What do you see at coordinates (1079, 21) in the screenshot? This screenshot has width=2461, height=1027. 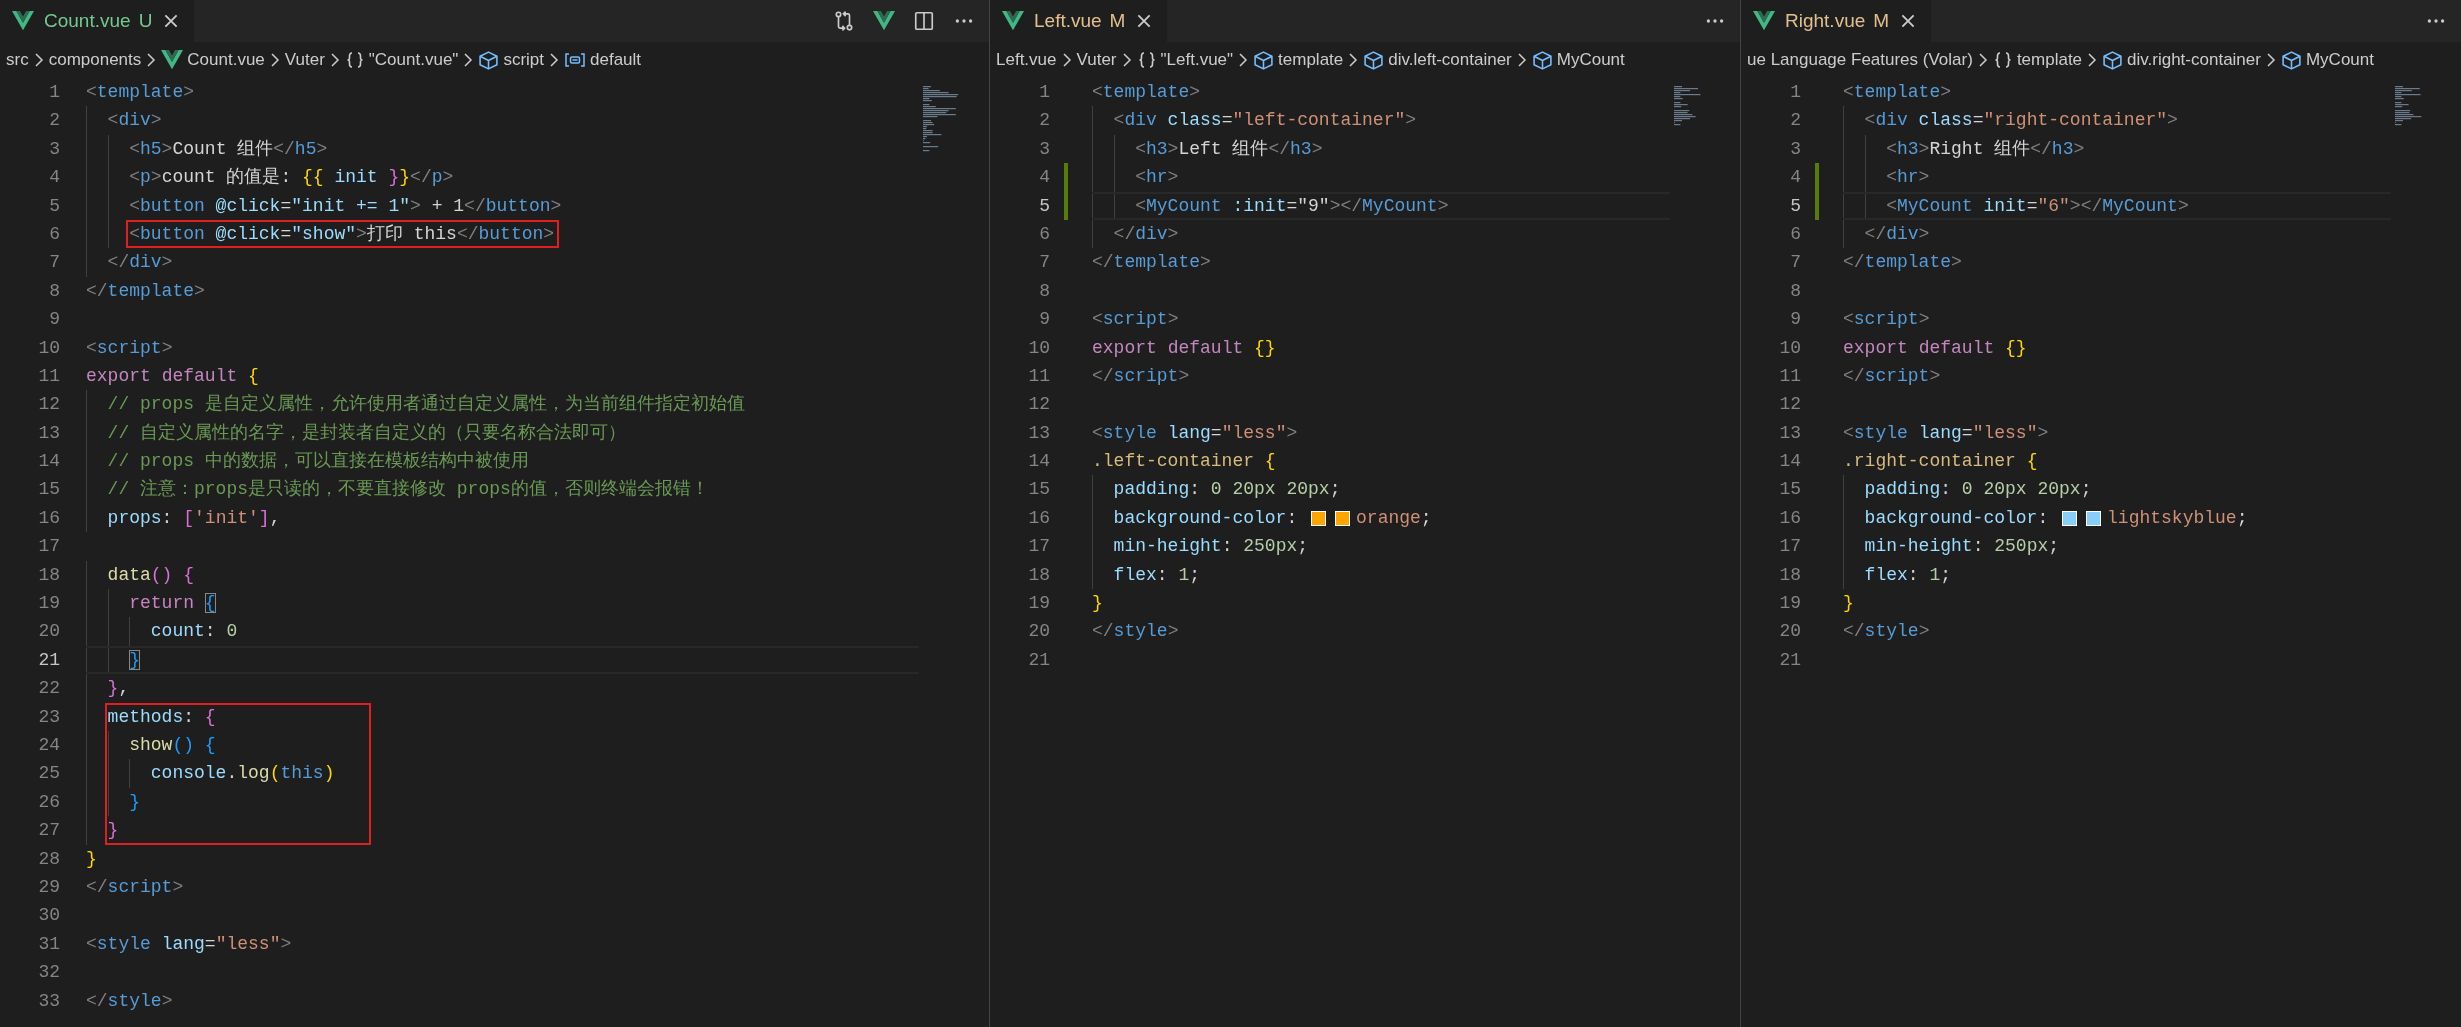 I see `editor-tab: Left.vue M` at bounding box center [1079, 21].